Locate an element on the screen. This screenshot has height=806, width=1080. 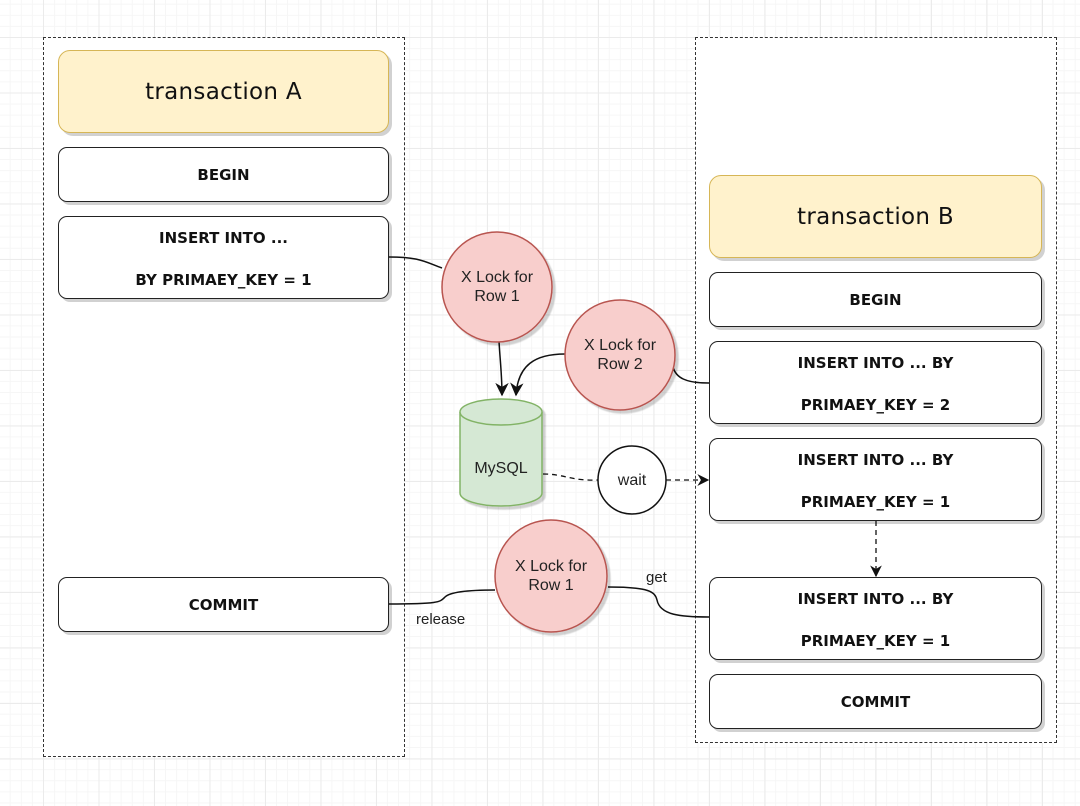
edge-insert-b2-to-lock2 is located at coordinates (691, 375).